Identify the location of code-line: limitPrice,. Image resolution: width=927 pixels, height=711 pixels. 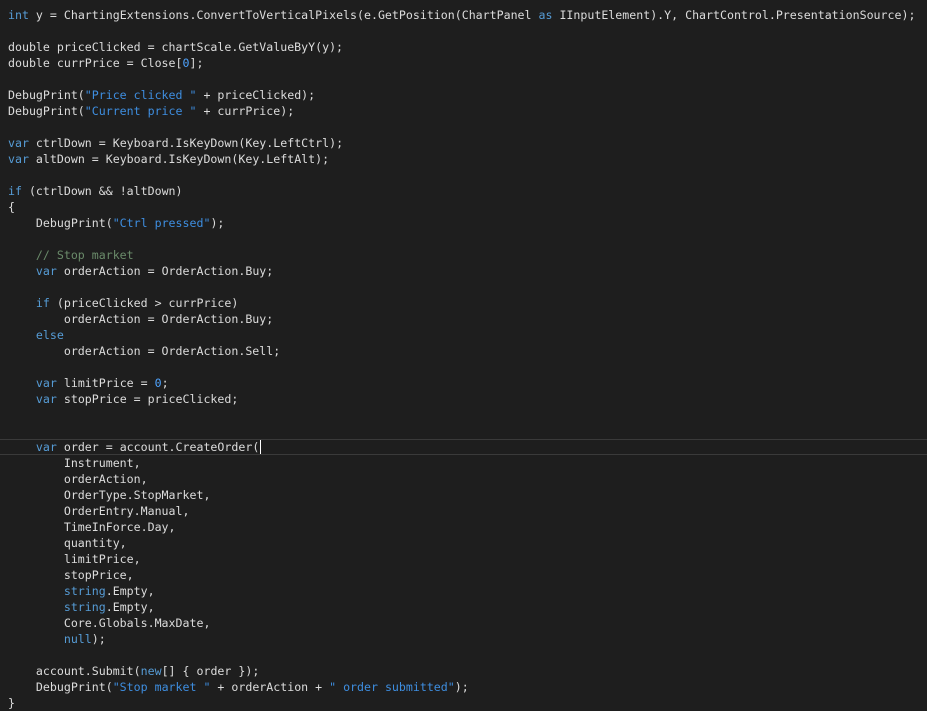
(467, 559).